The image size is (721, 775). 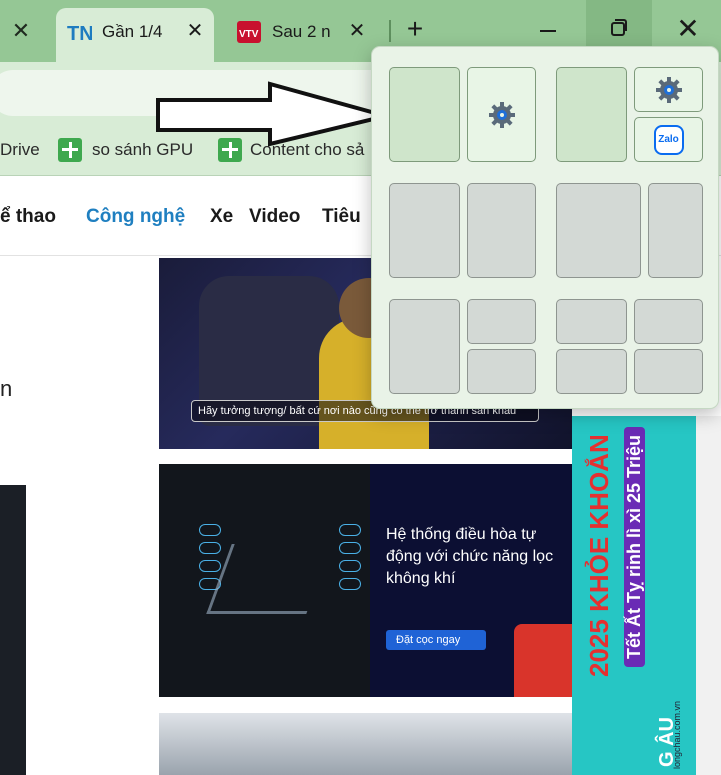 What do you see at coordinates (708, 595) in the screenshot?
I see `page-scrollbar` at bounding box center [708, 595].